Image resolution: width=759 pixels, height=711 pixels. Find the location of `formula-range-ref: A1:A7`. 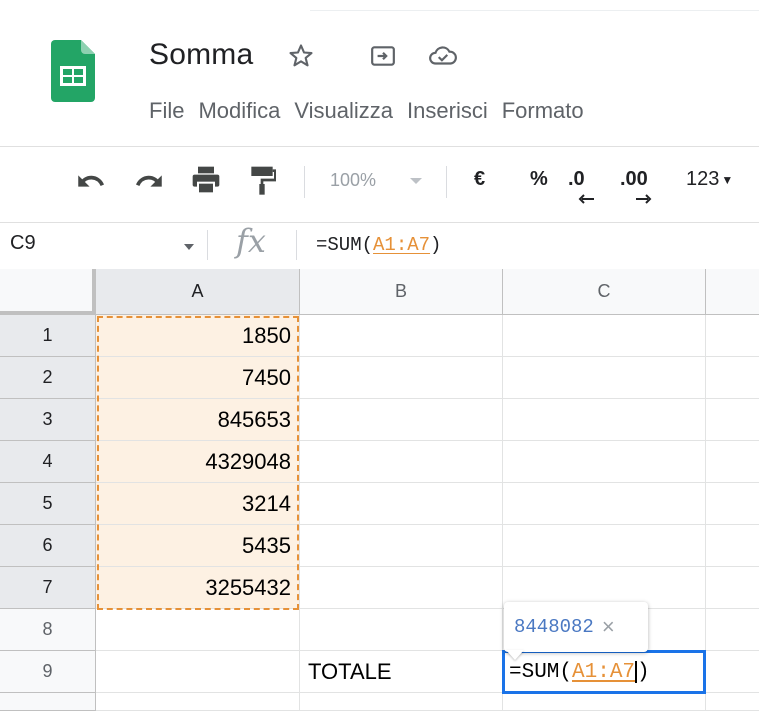

formula-range-ref: A1:A7 is located at coordinates (402, 245).